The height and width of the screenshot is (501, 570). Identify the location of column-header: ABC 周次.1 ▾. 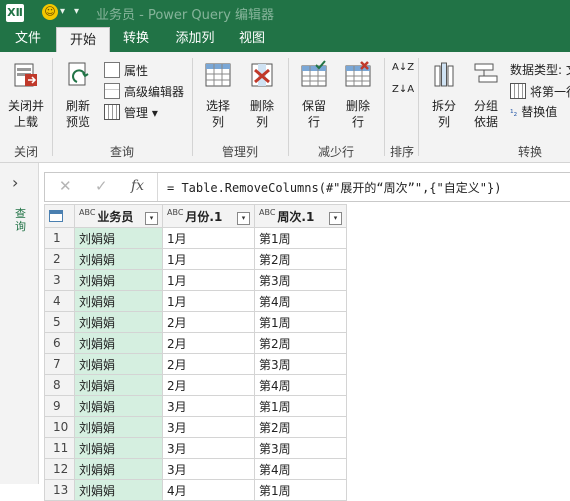
(300, 216).